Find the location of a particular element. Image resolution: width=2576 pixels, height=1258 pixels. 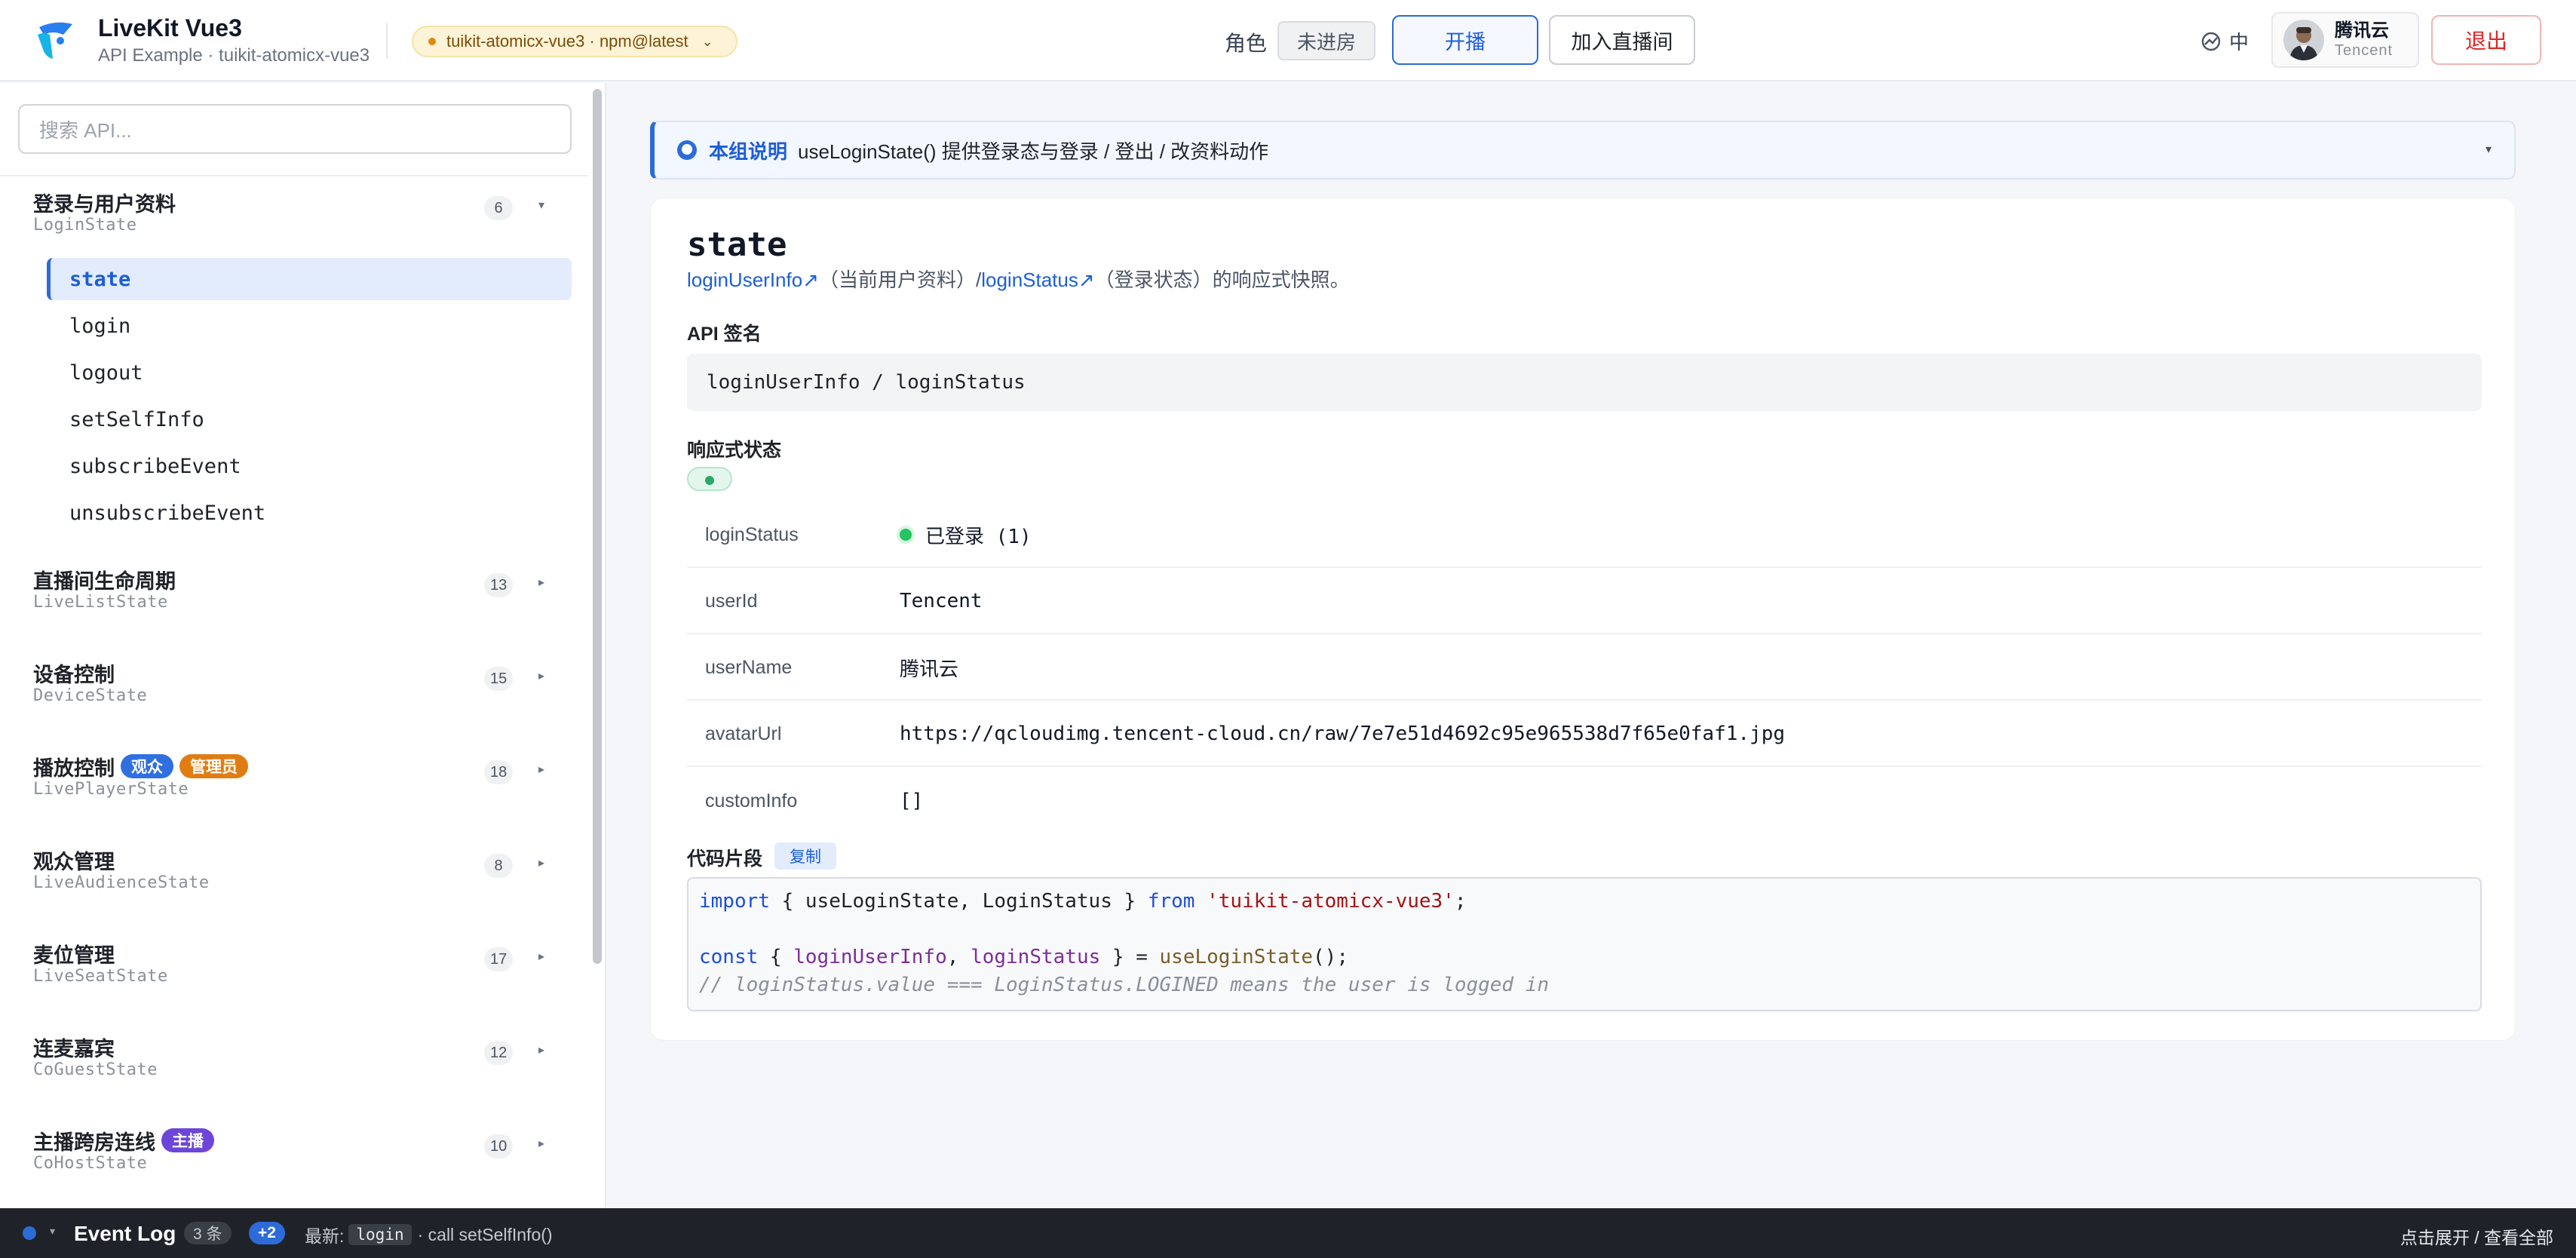

group-count-badge: 6 is located at coordinates (498, 208).